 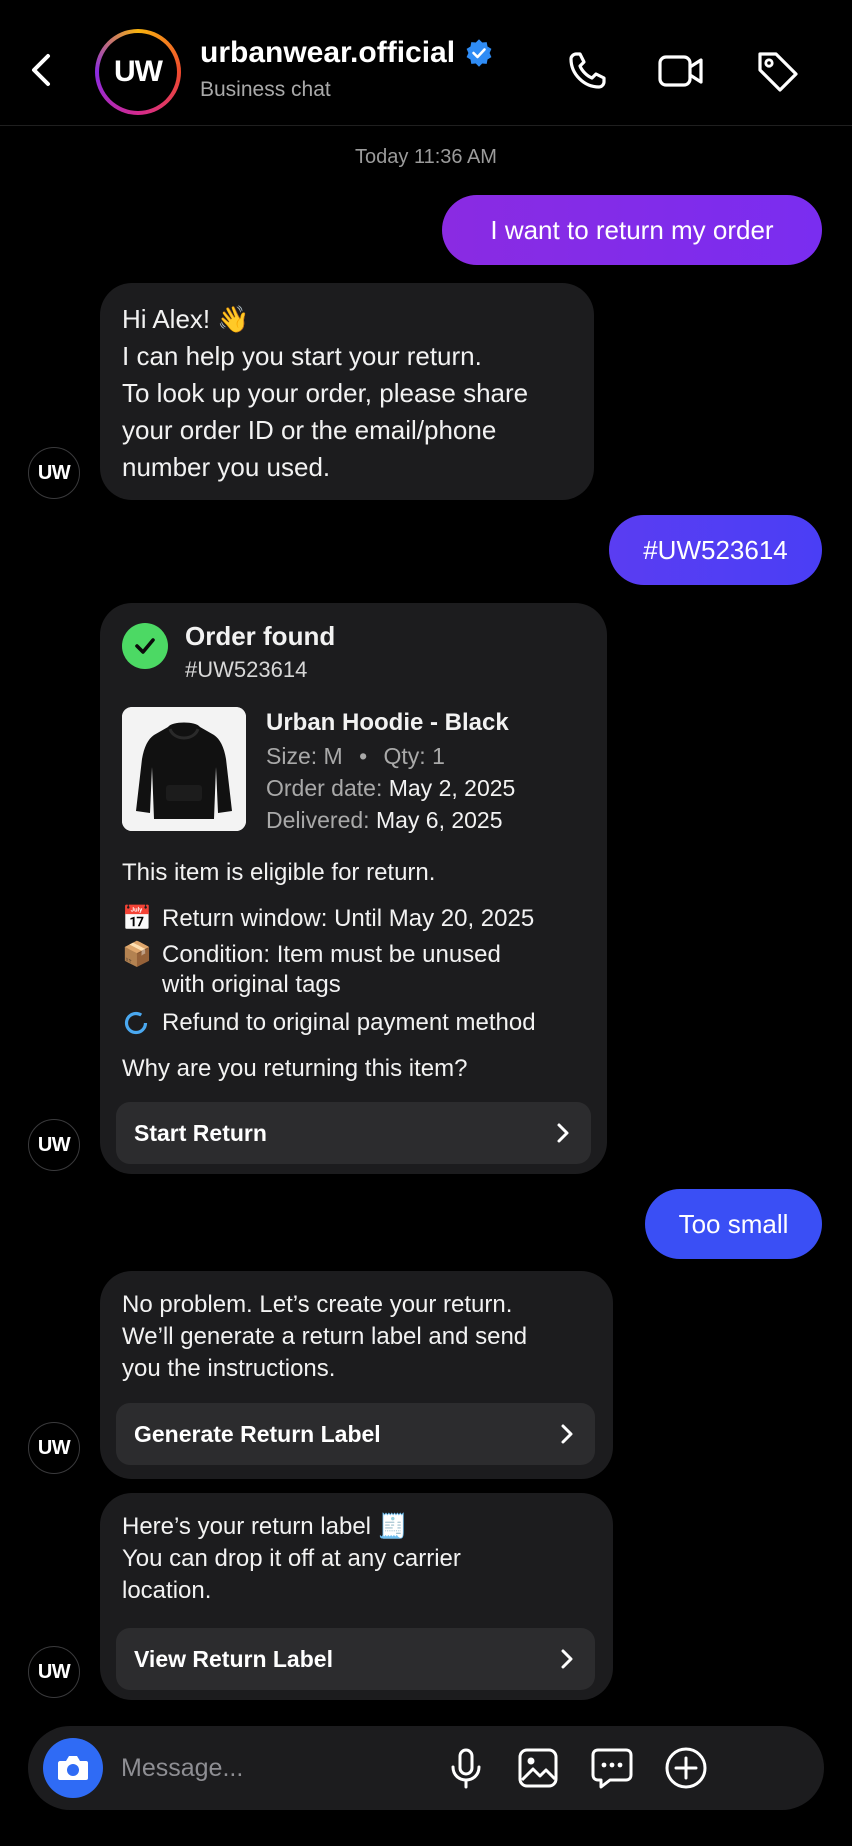 I want to click on button-label: Start Return, so click(x=200, y=1132).